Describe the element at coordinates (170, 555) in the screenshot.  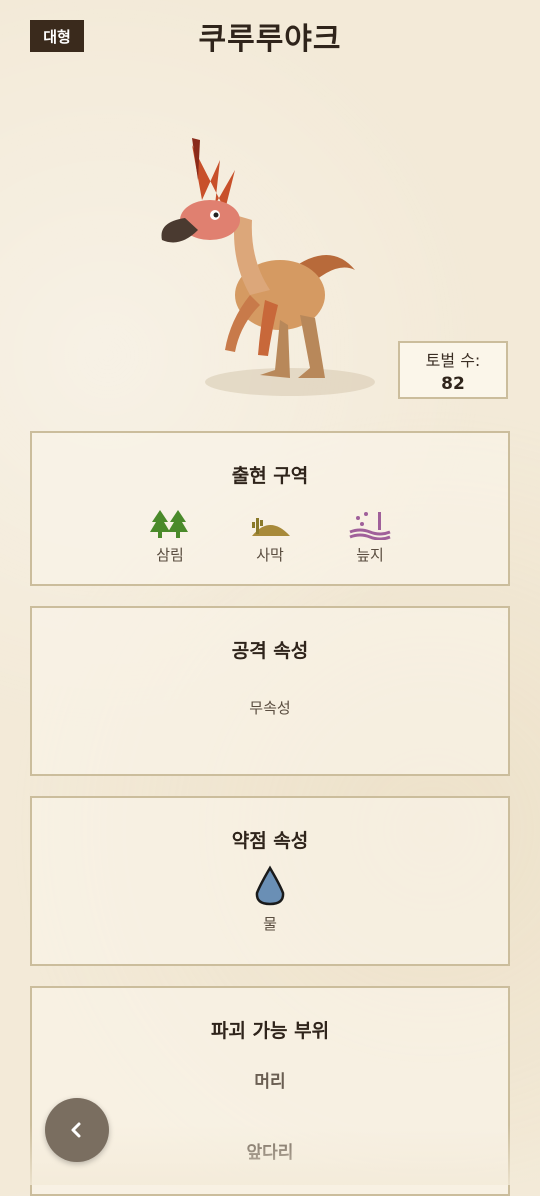
I see `habitat-label: 삼림` at that location.